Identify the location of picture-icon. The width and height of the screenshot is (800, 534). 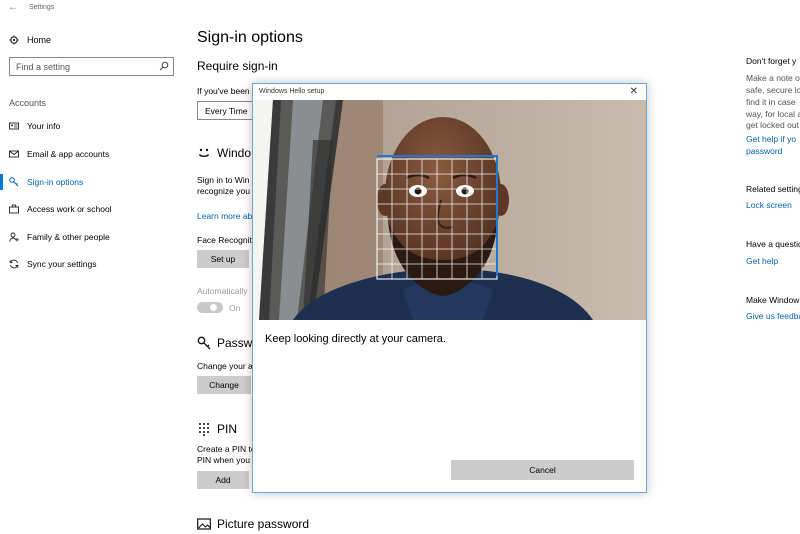
(204, 524).